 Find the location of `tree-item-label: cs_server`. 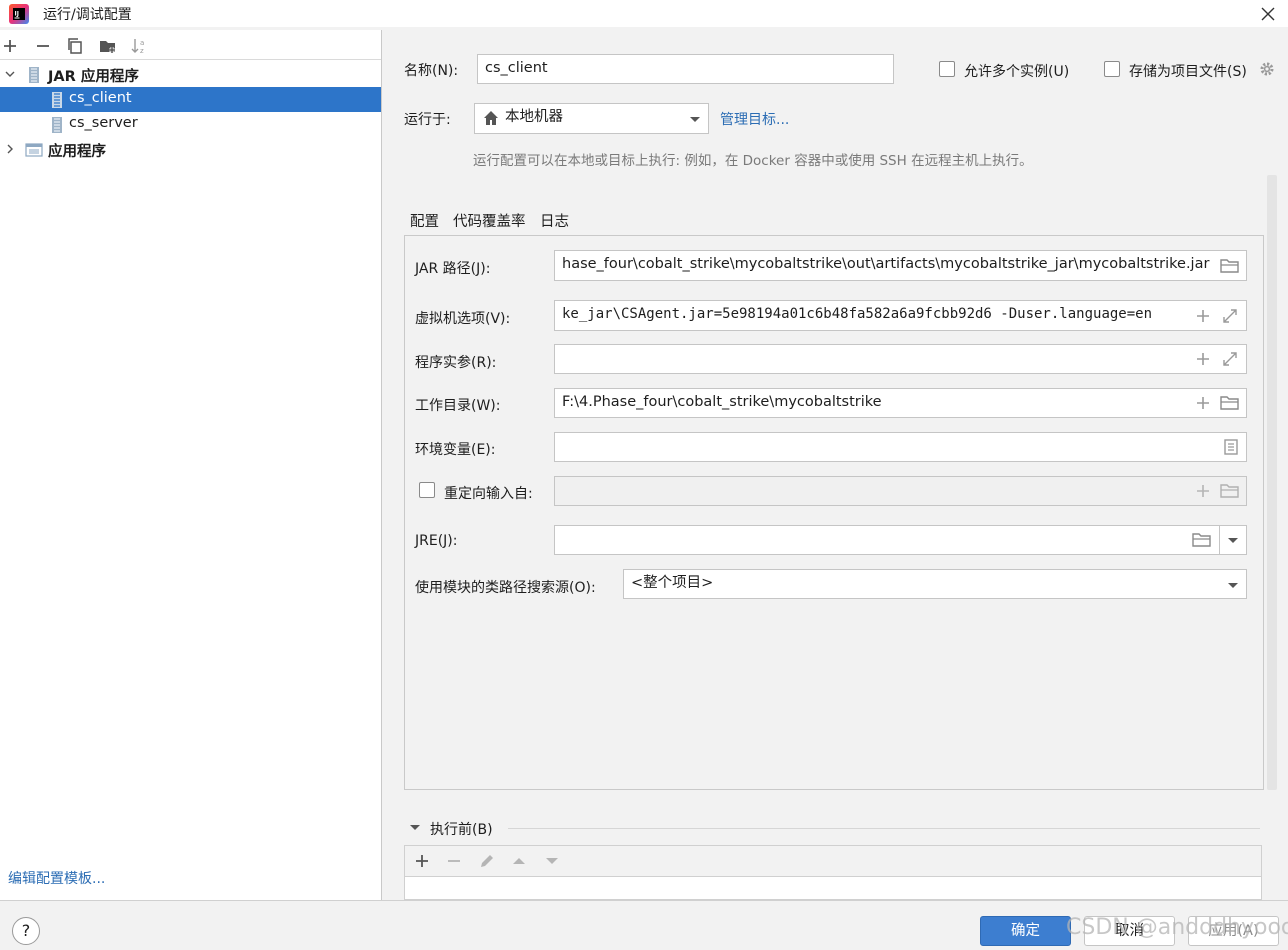

tree-item-label: cs_server is located at coordinates (103, 123).